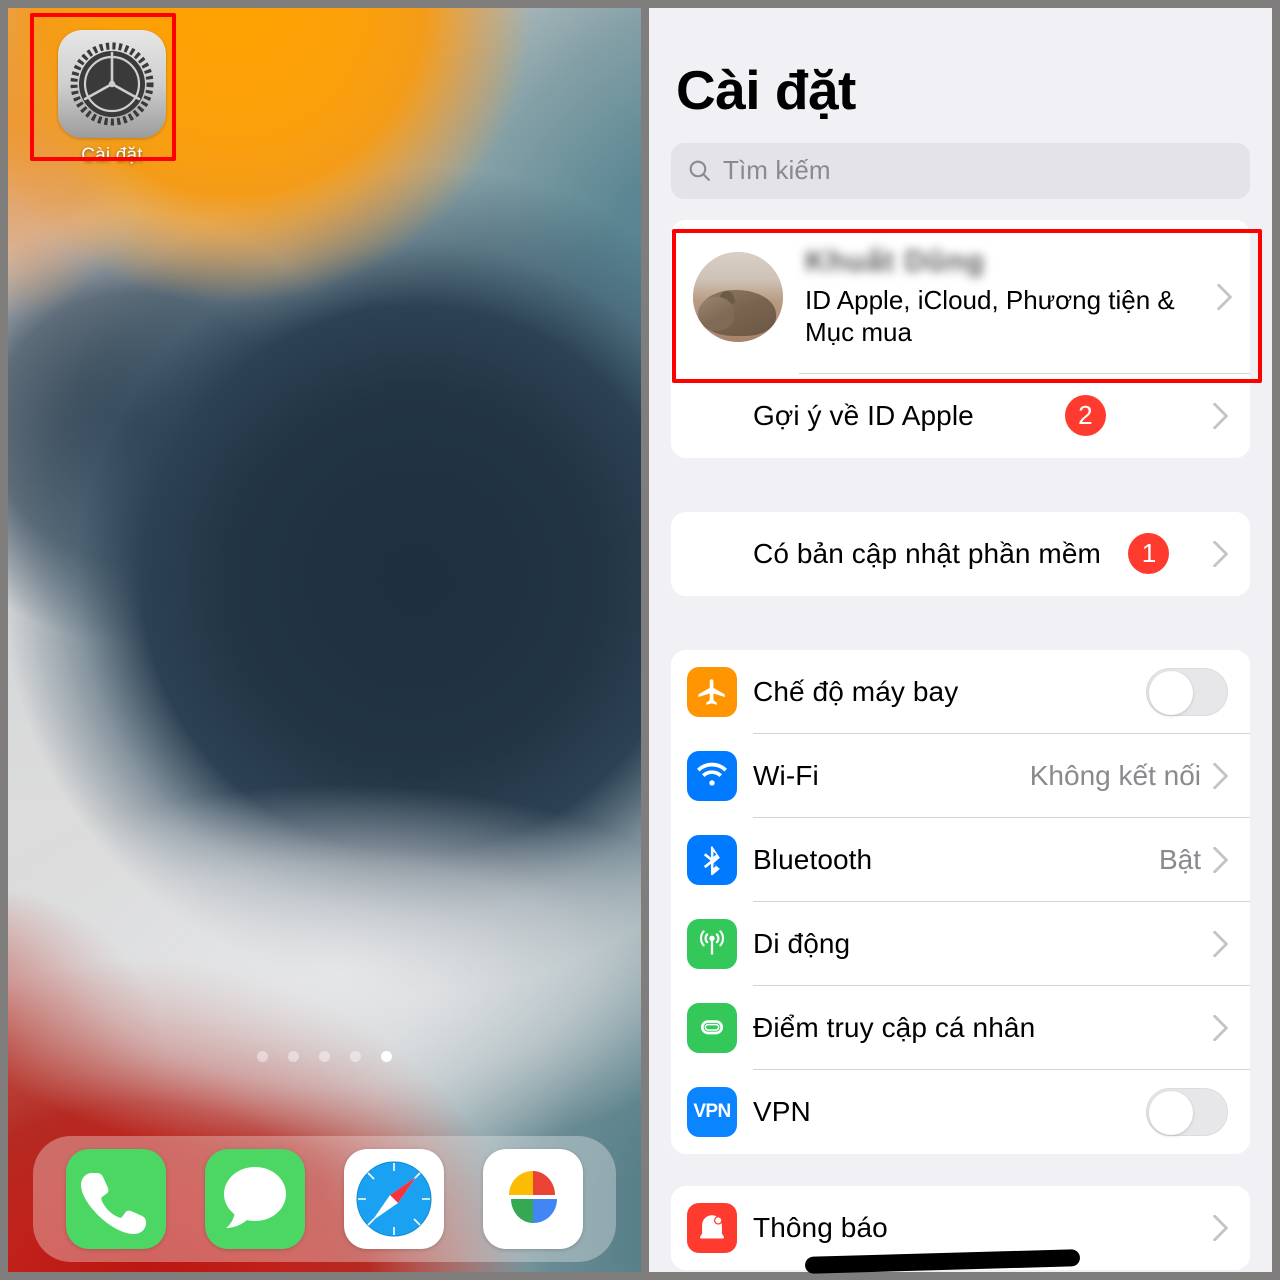 The image size is (1280, 1280). Describe the element at coordinates (802, 943) in the screenshot. I see `row-label-cellular: Di động` at that location.